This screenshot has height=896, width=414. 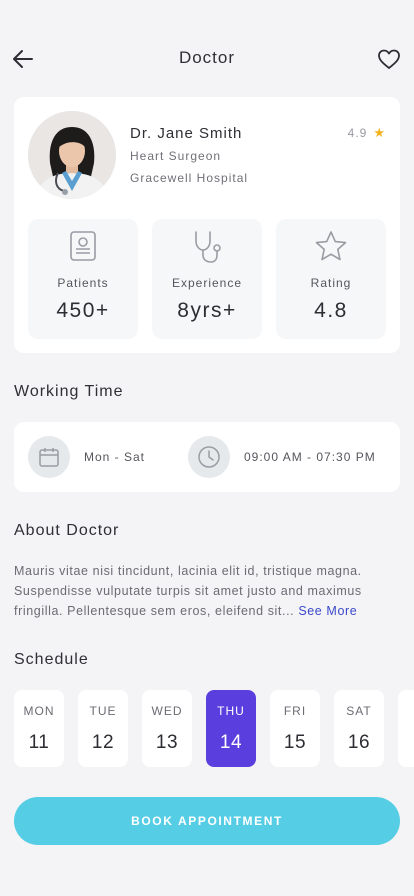 What do you see at coordinates (67, 530) in the screenshot?
I see `about-title: About Doctor` at bounding box center [67, 530].